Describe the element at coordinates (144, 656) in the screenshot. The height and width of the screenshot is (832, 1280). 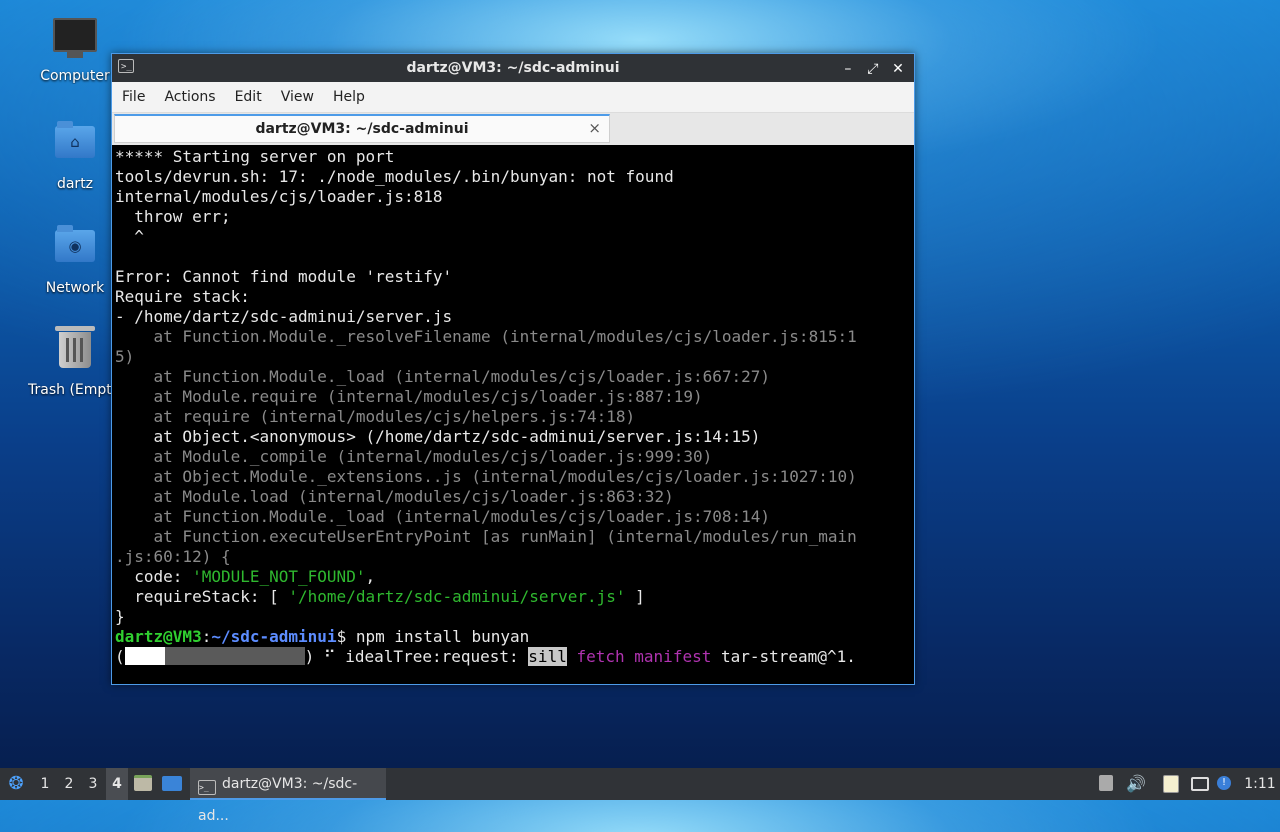
I see `progress-bar-filled` at that location.